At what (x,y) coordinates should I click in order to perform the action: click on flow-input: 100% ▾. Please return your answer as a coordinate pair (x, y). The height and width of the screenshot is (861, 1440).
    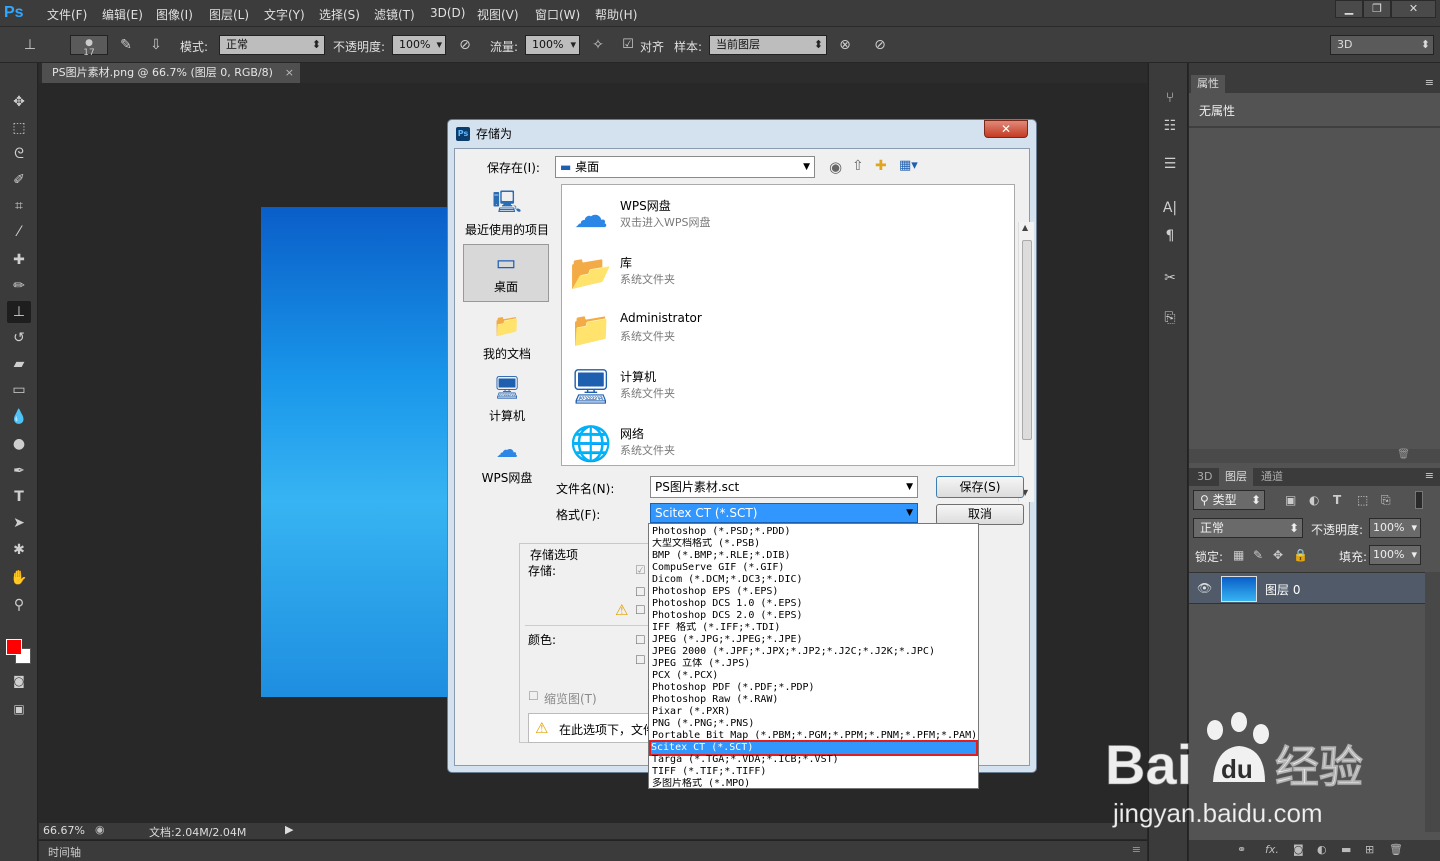
    Looking at the image, I should click on (552, 45).